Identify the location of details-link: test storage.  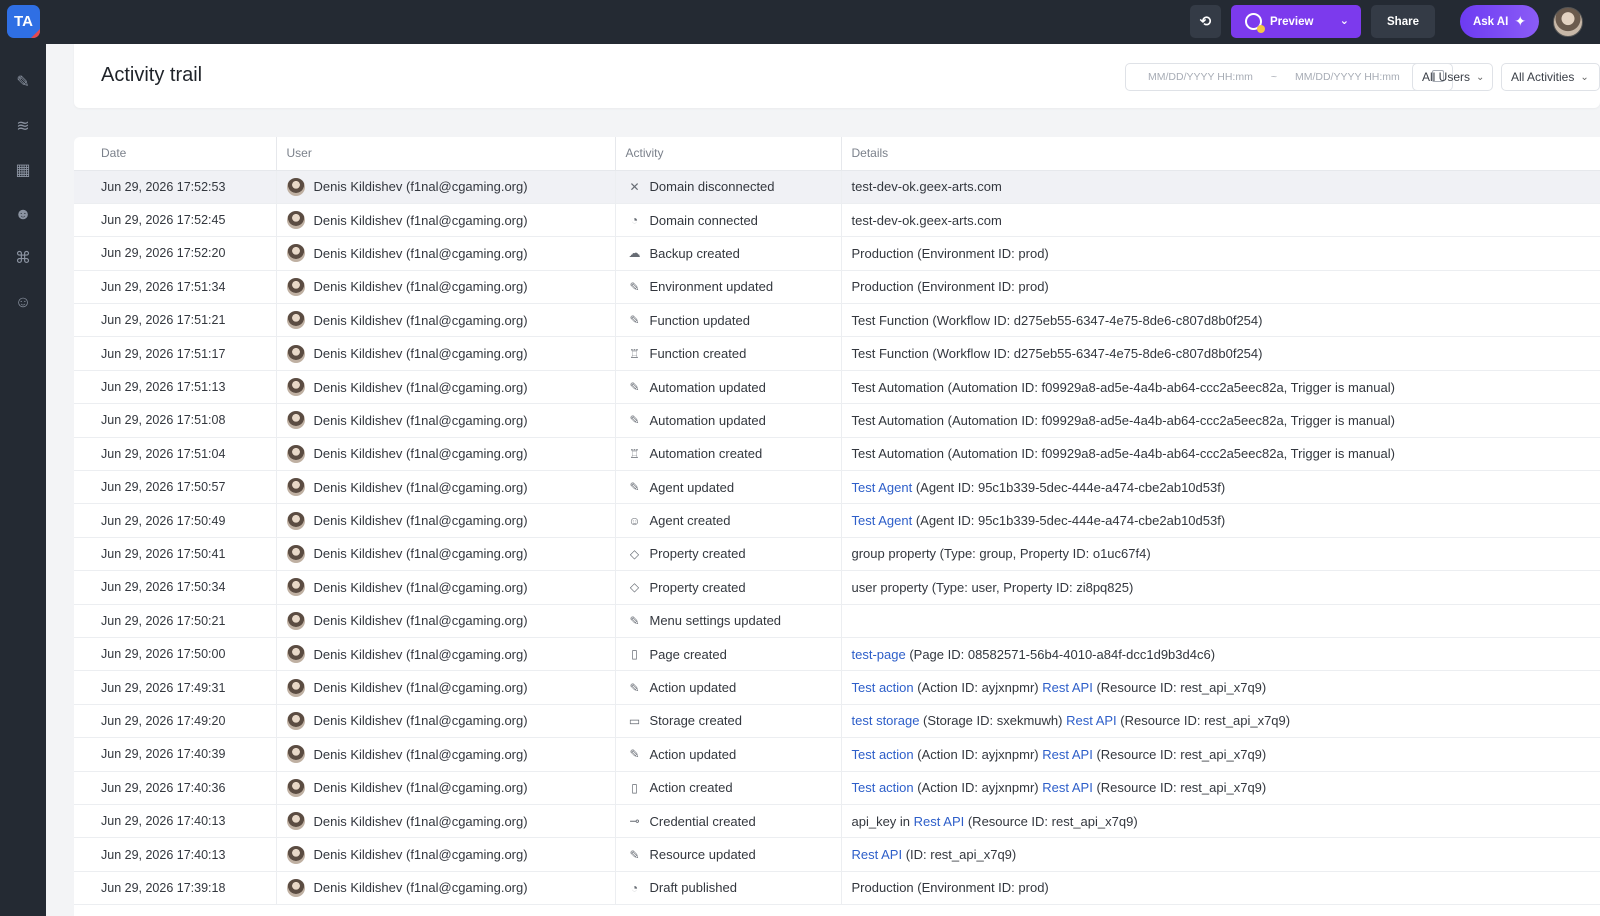
(886, 720).